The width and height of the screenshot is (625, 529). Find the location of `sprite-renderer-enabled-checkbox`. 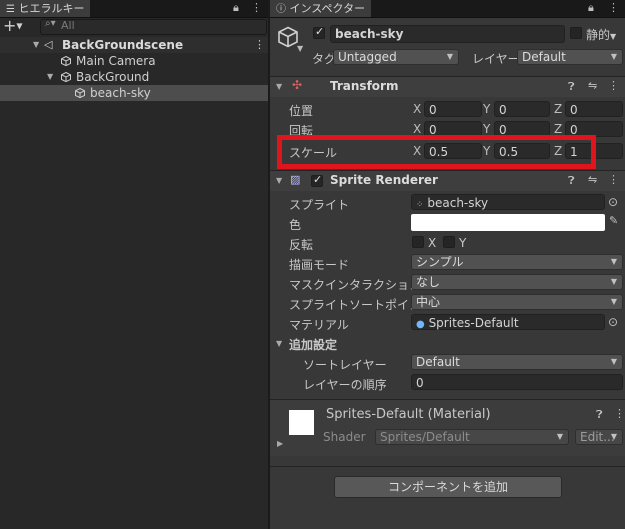

sprite-renderer-enabled-checkbox is located at coordinates (317, 180).